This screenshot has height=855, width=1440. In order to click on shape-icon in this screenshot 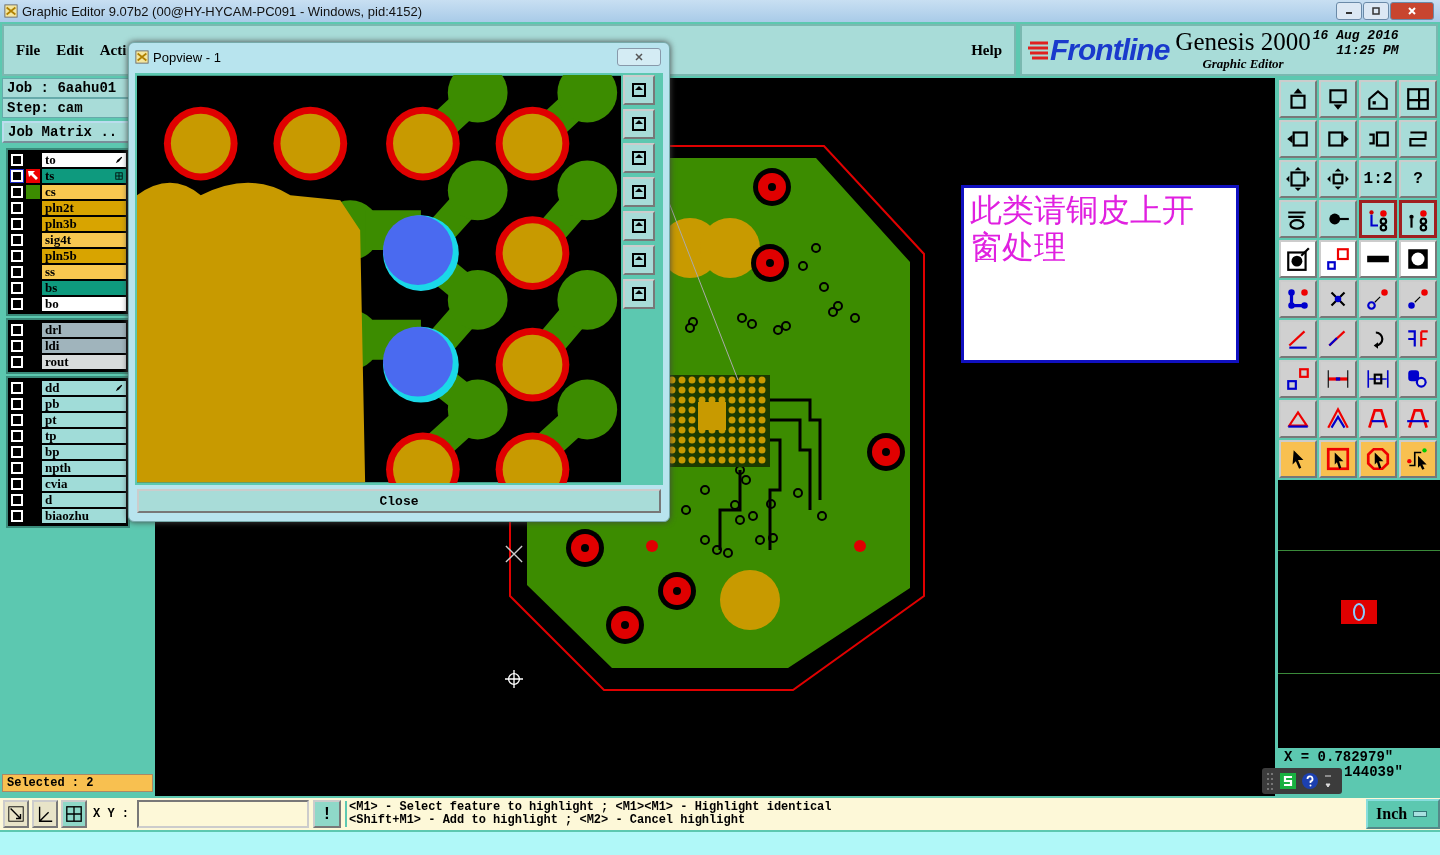, I will do `click(1338, 259)`.